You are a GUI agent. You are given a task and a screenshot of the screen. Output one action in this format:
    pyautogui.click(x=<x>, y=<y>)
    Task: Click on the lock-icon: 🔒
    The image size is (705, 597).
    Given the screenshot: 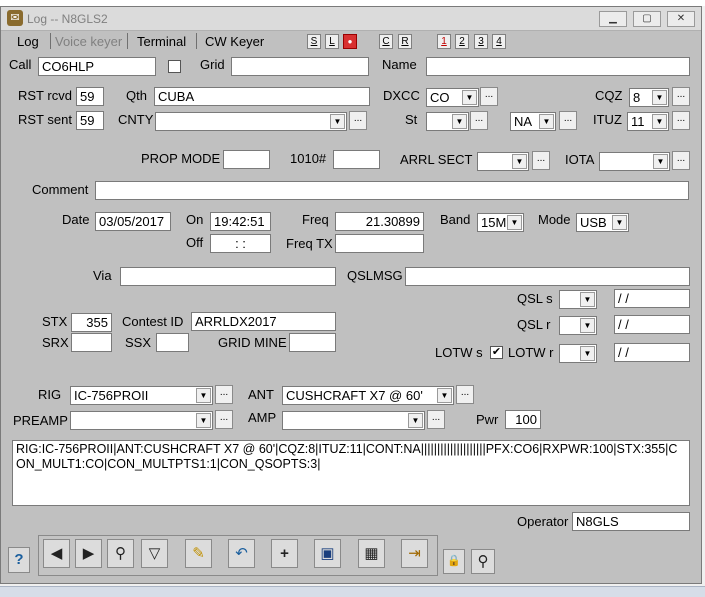 What is the action you would take?
    pyautogui.click(x=454, y=561)
    